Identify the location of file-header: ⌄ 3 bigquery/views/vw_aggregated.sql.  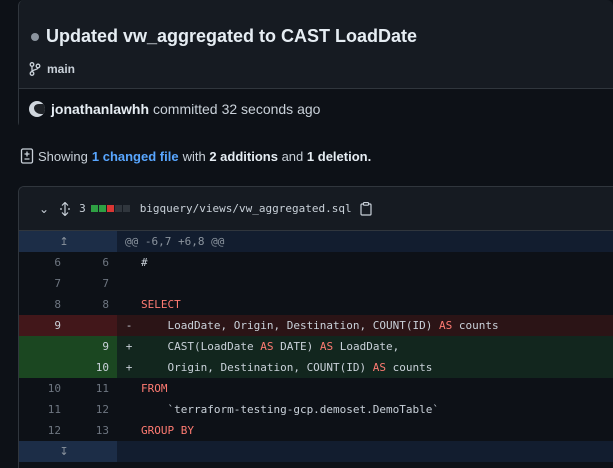
(316, 209).